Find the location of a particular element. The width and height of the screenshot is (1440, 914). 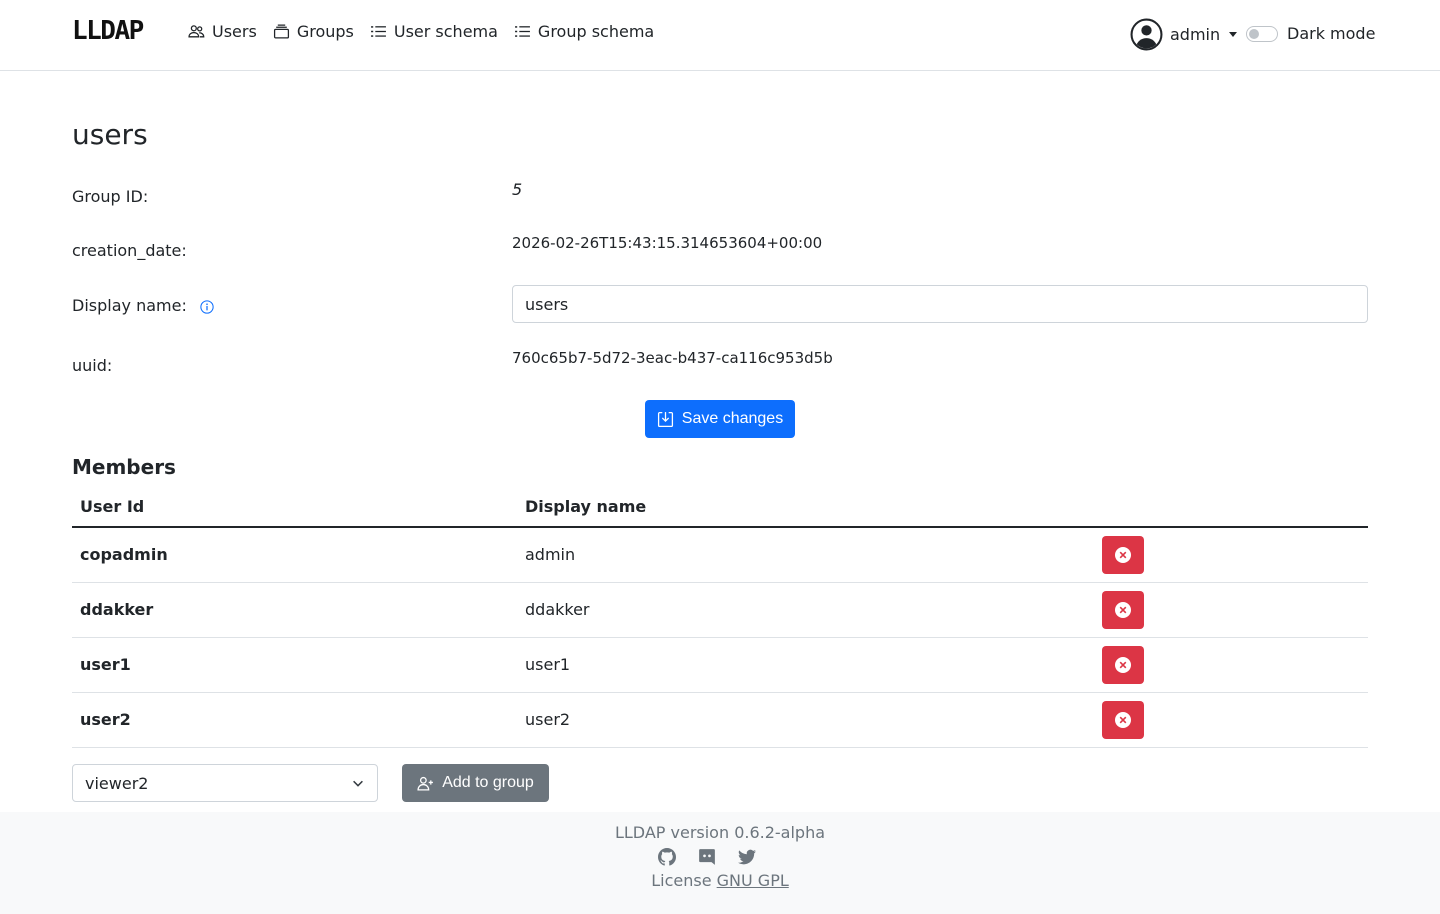

info-circle-icon is located at coordinates (207, 306).